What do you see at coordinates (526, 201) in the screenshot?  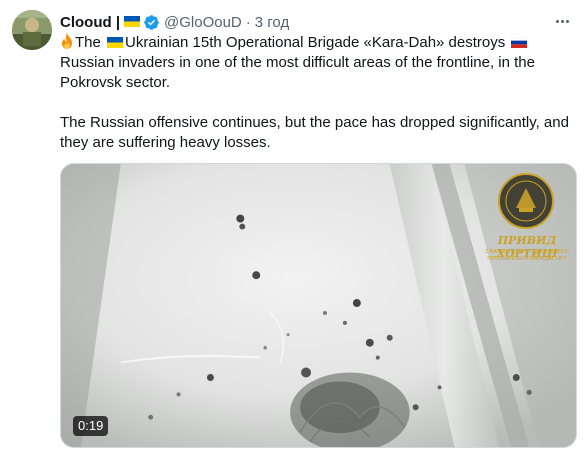 I see `unit-emblem-icon` at bounding box center [526, 201].